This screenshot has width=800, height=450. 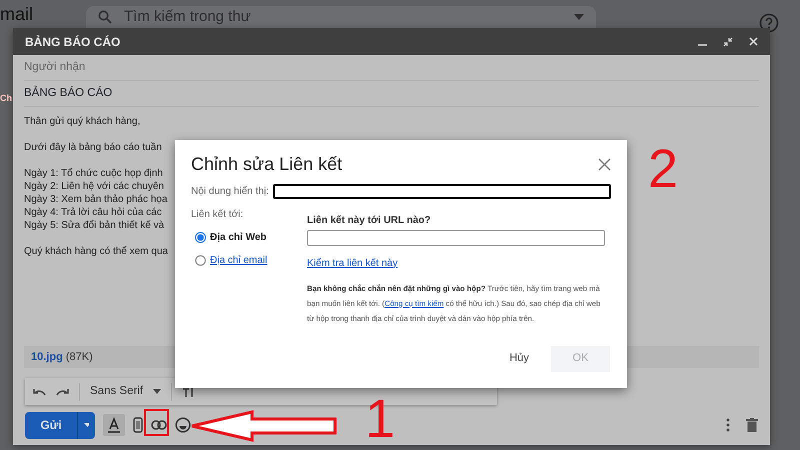 What do you see at coordinates (752, 425) in the screenshot?
I see `trash-icon` at bounding box center [752, 425].